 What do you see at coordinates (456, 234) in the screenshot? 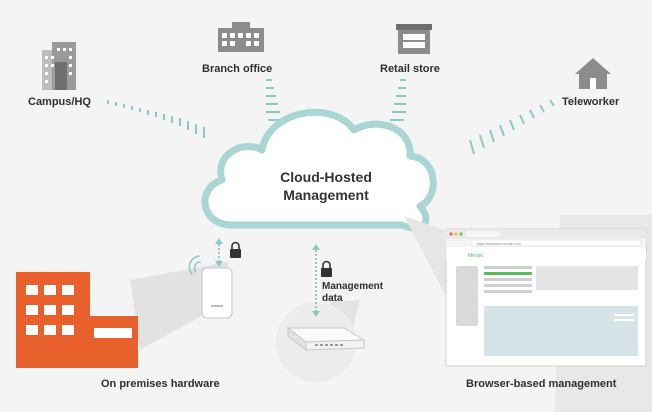
I see `minimize-dot-icon` at bounding box center [456, 234].